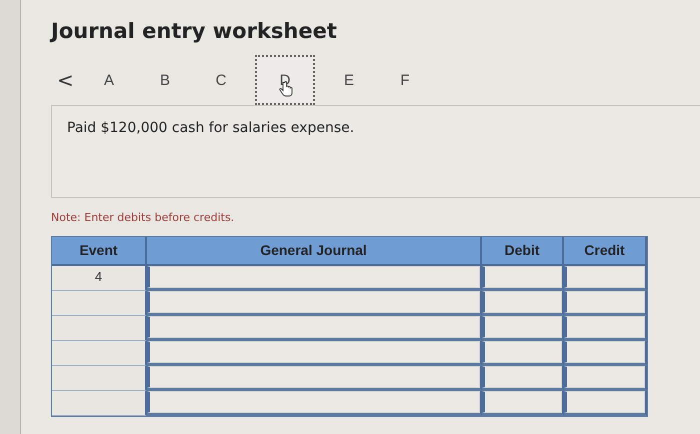 The width and height of the screenshot is (700, 434). Describe the element at coordinates (109, 80) in the screenshot. I see `step-tab: A` at that location.